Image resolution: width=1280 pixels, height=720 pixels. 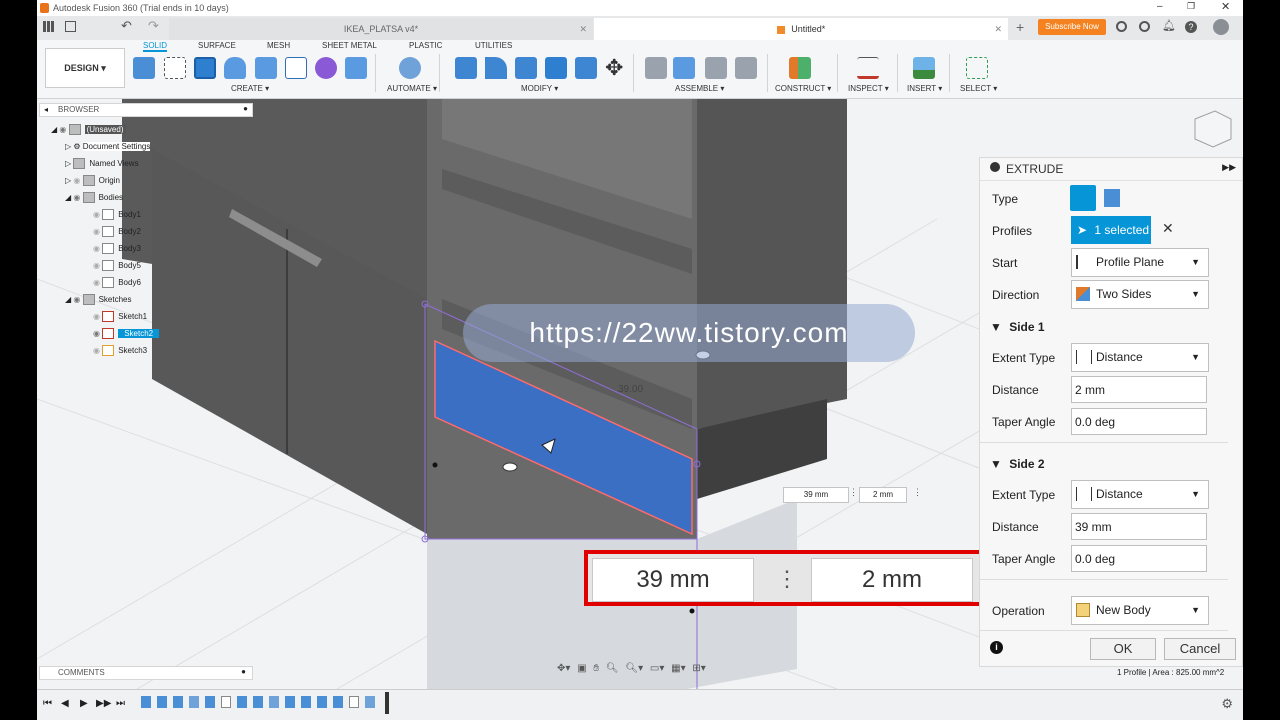 I want to click on inline-distance-input-1: 39 mm, so click(x=816, y=495).